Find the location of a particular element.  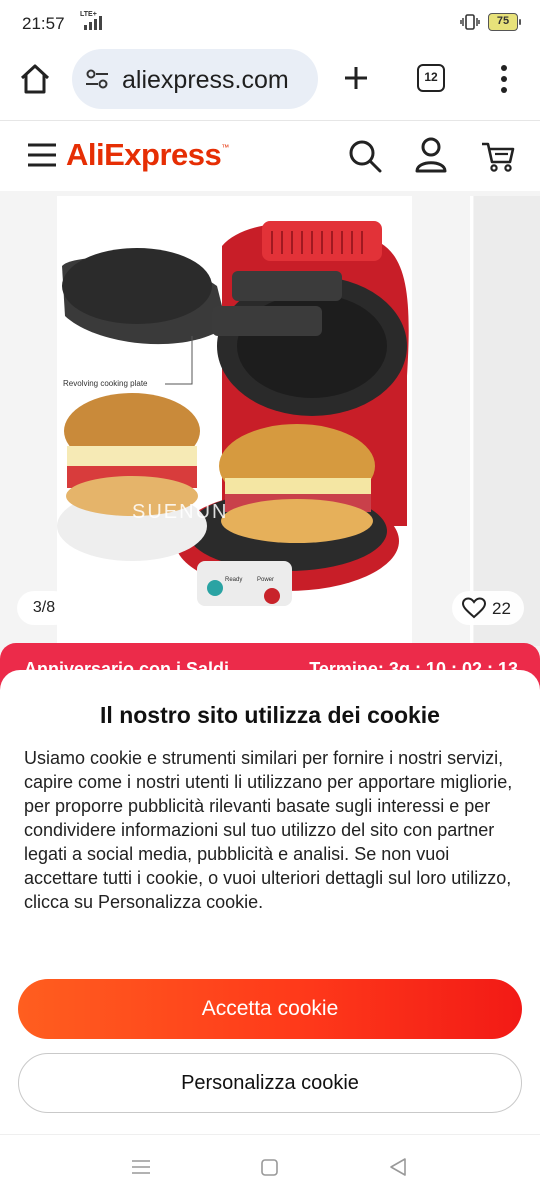

address-bar: aliexpress.com is located at coordinates (195, 79).